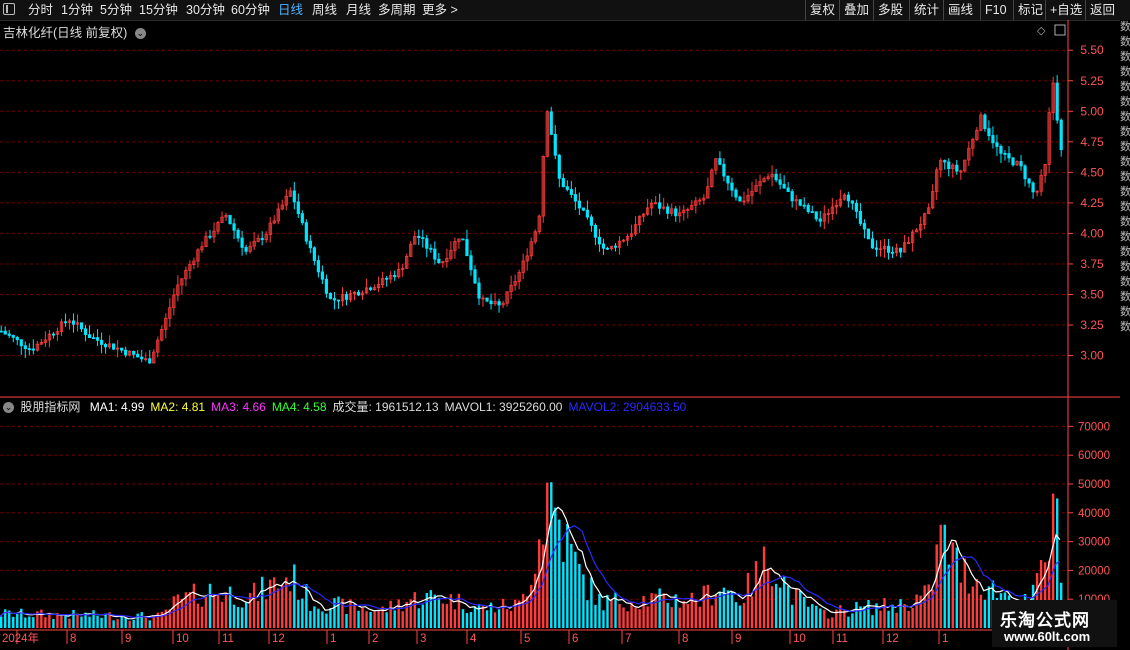  Describe the element at coordinates (50, 407) in the screenshot. I see `indicator-name: 股朋指标网` at that location.